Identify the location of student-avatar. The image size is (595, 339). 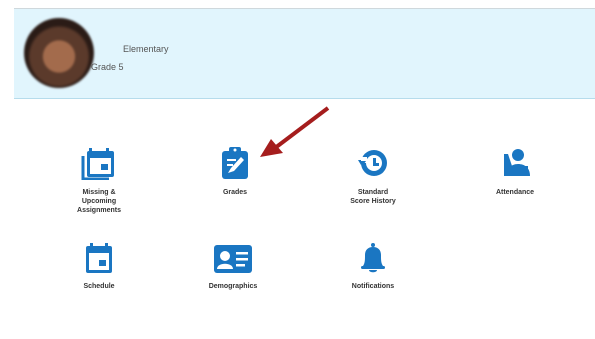
(59, 53).